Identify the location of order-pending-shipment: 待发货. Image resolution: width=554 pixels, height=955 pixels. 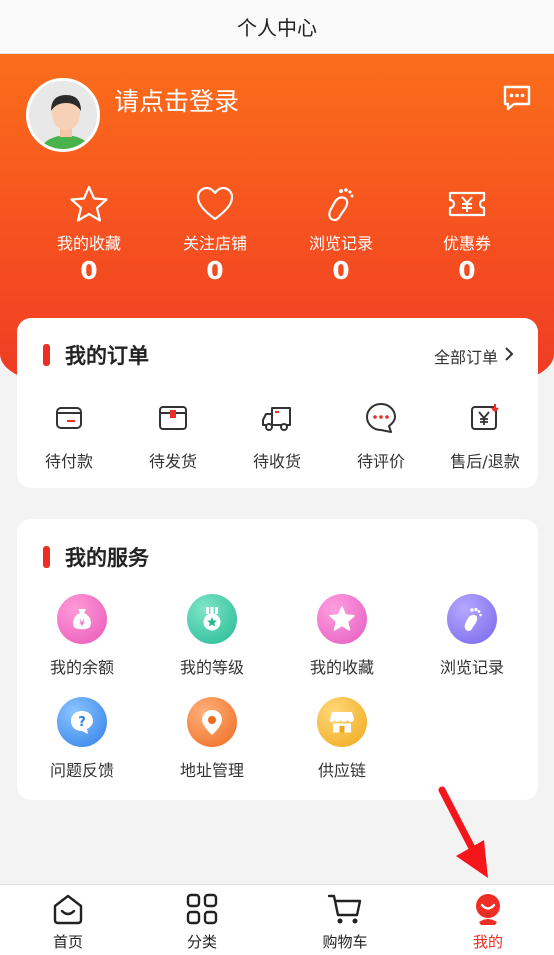
(173, 435).